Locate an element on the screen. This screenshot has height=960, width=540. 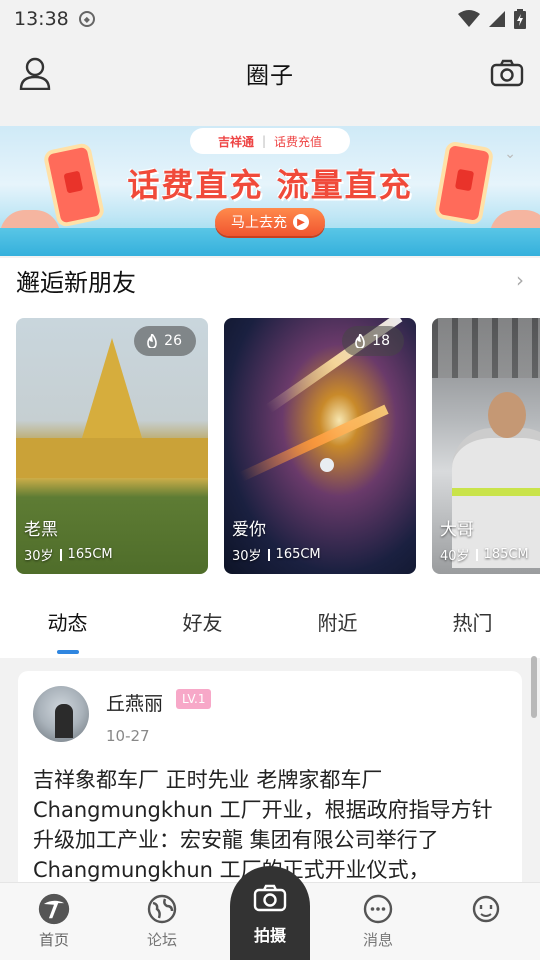
stupa-base-image is located at coordinates (112, 458).